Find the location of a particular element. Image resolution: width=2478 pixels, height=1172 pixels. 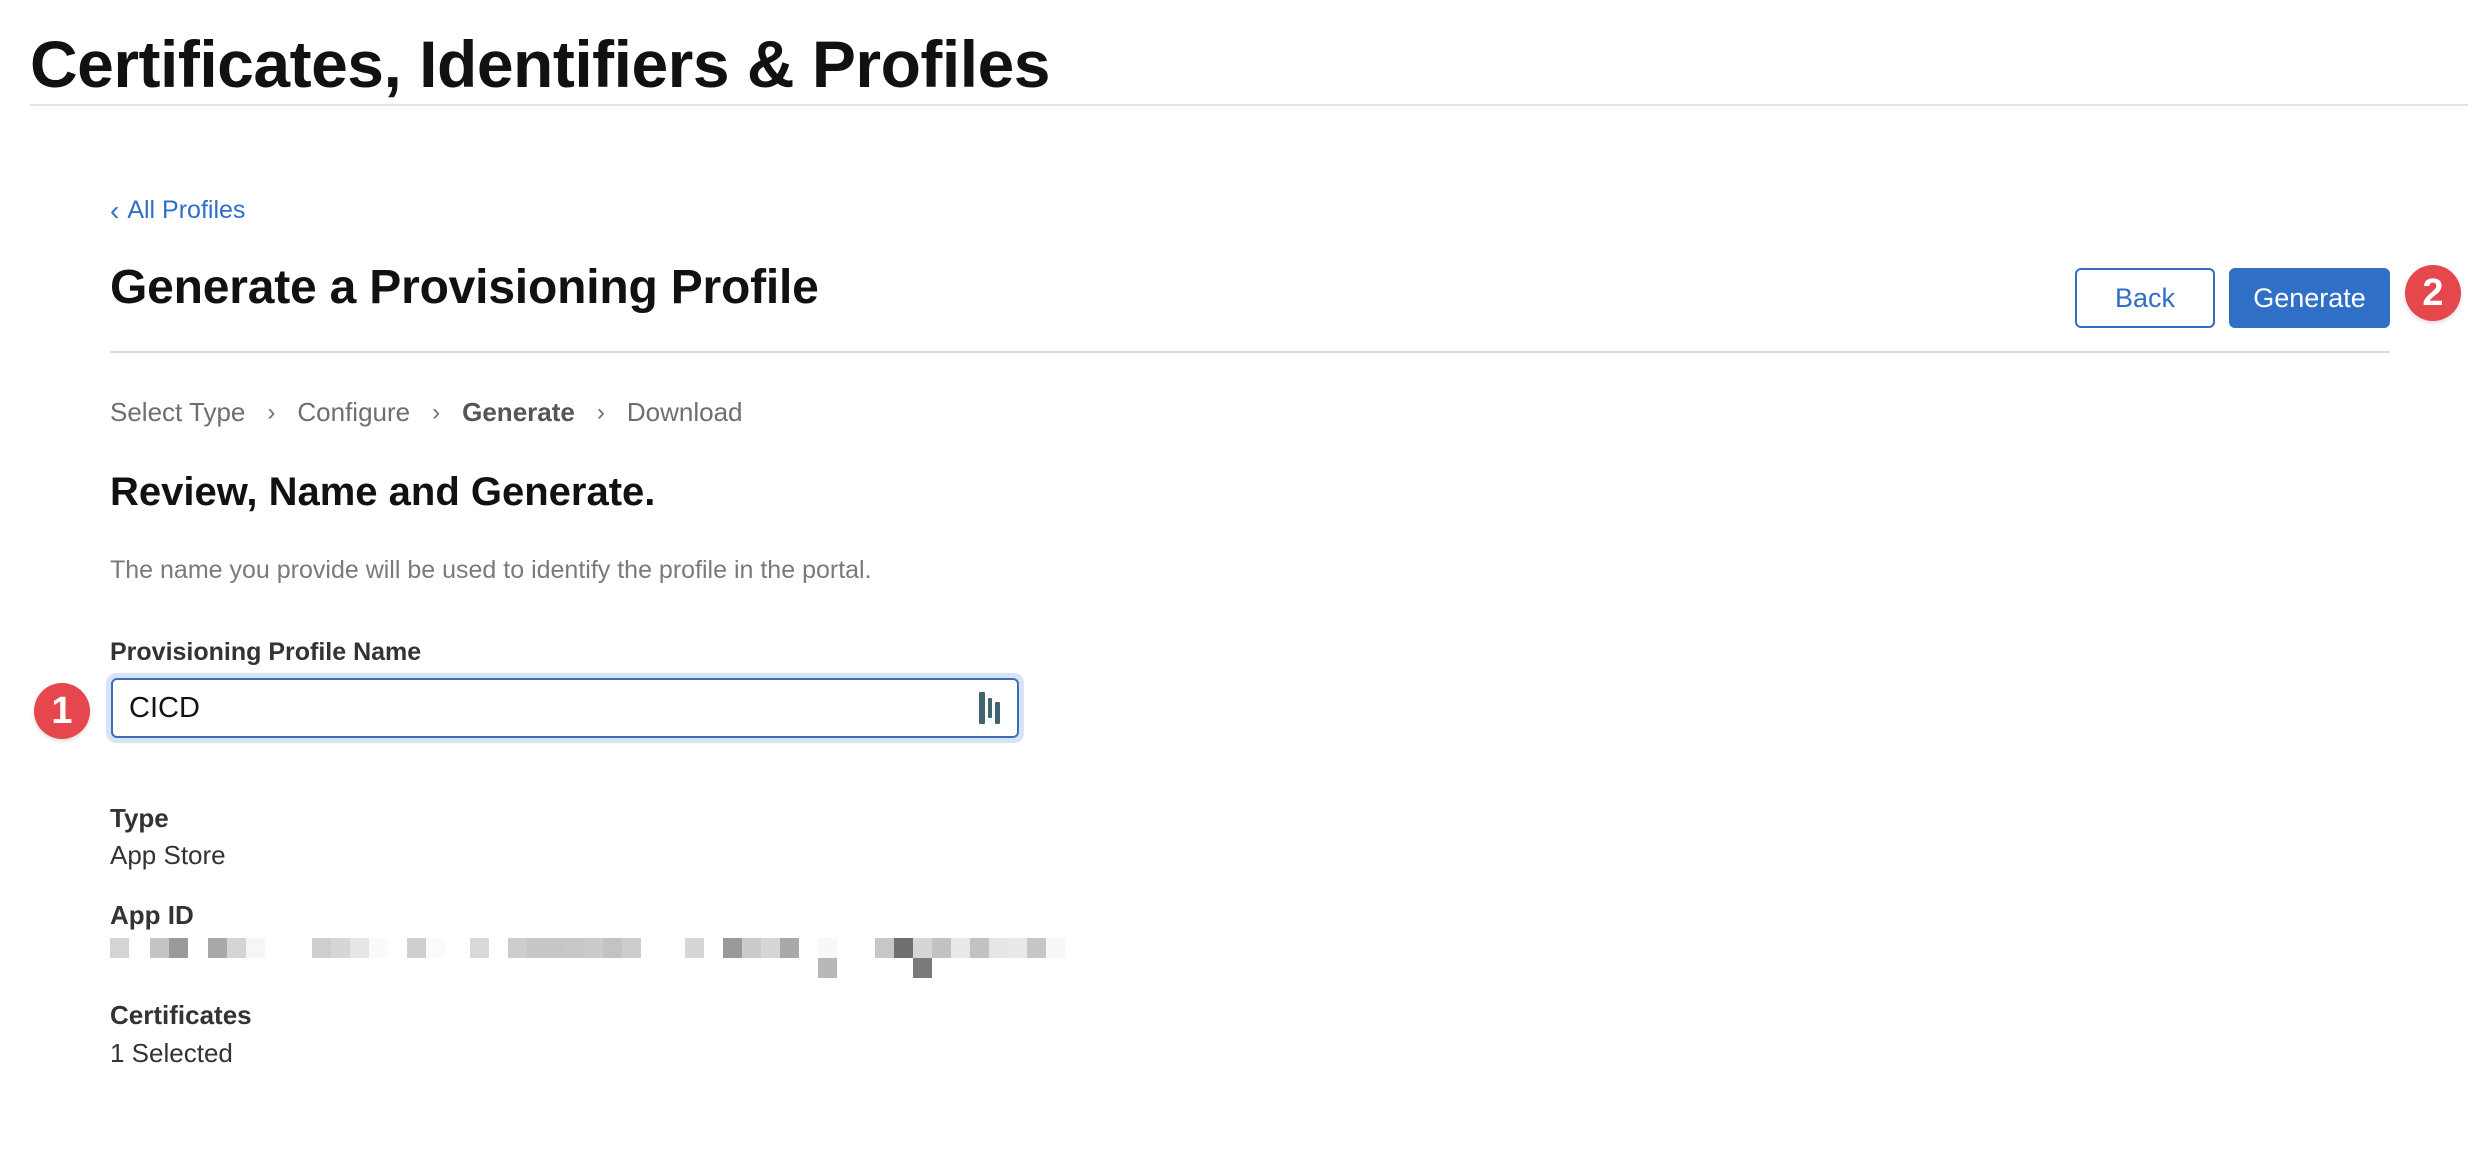

password-manager-icon is located at coordinates (990, 708).